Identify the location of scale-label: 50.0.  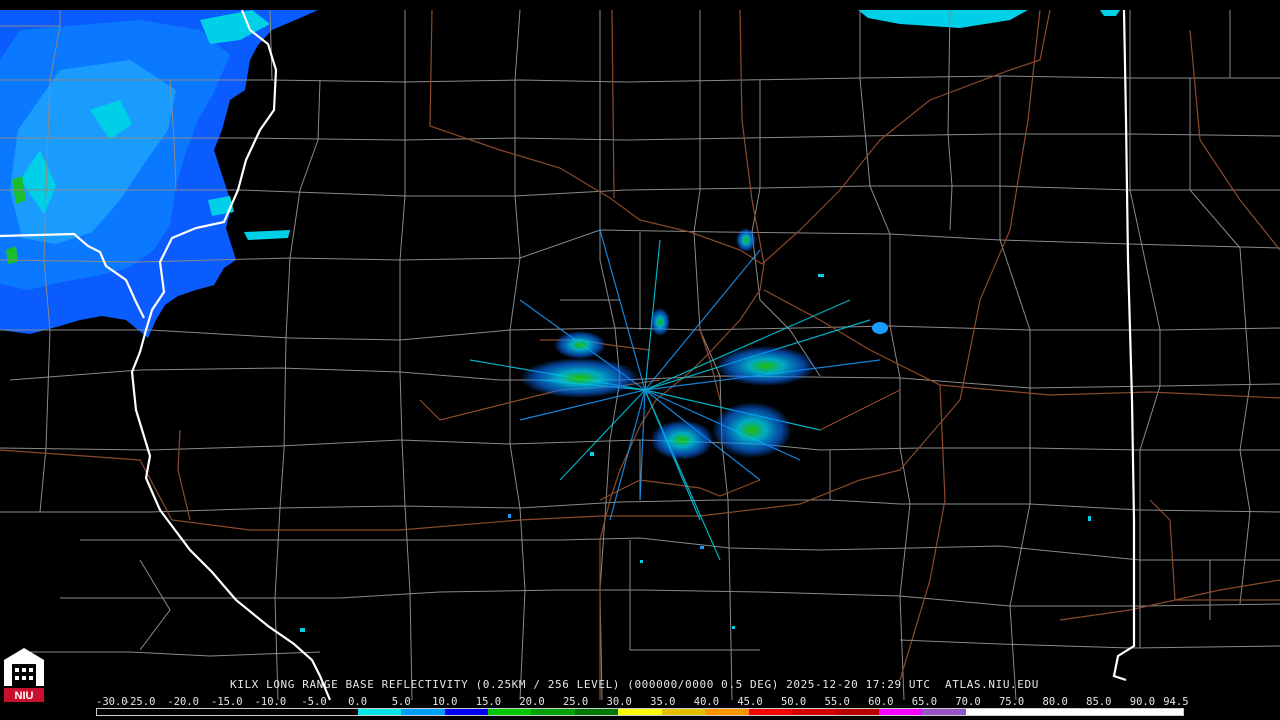
(793, 702).